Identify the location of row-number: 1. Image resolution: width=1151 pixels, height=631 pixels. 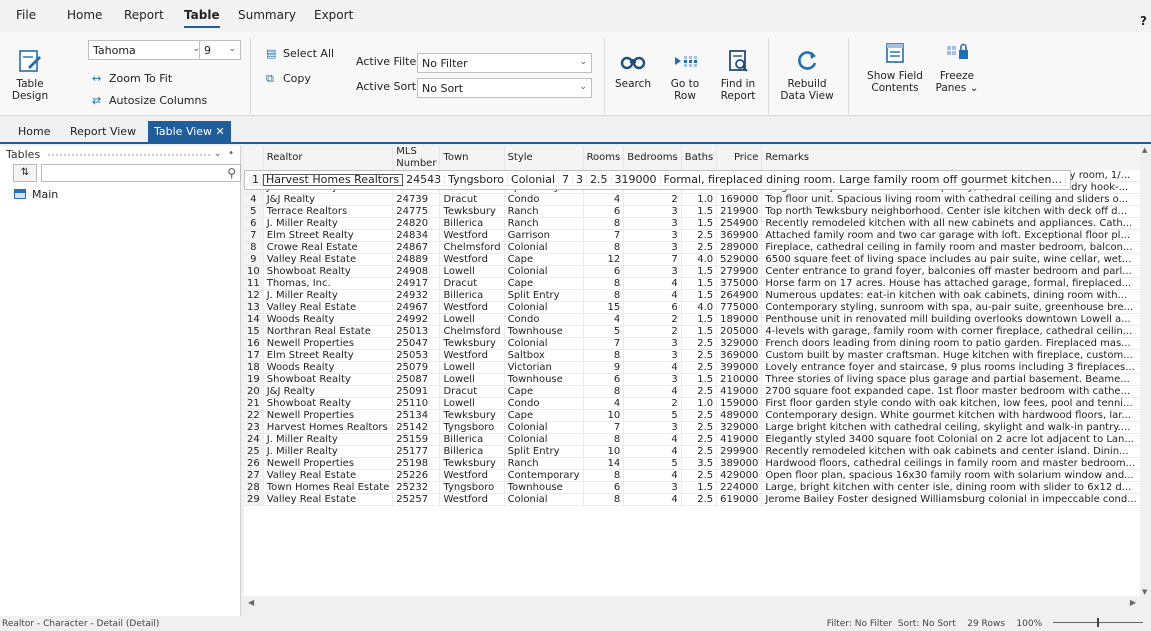
(256, 180).